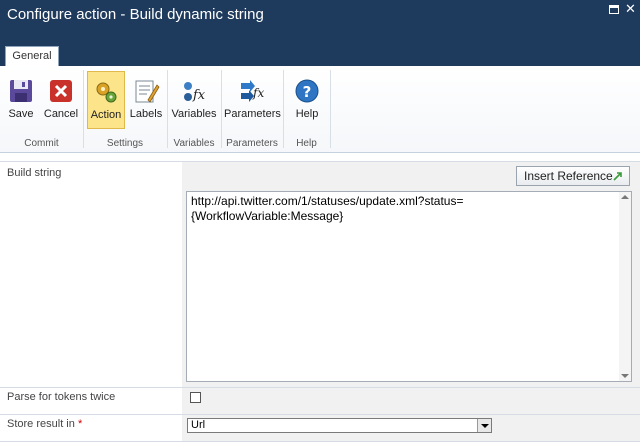  What do you see at coordinates (32, 56) in the screenshot?
I see `tab-general: General` at bounding box center [32, 56].